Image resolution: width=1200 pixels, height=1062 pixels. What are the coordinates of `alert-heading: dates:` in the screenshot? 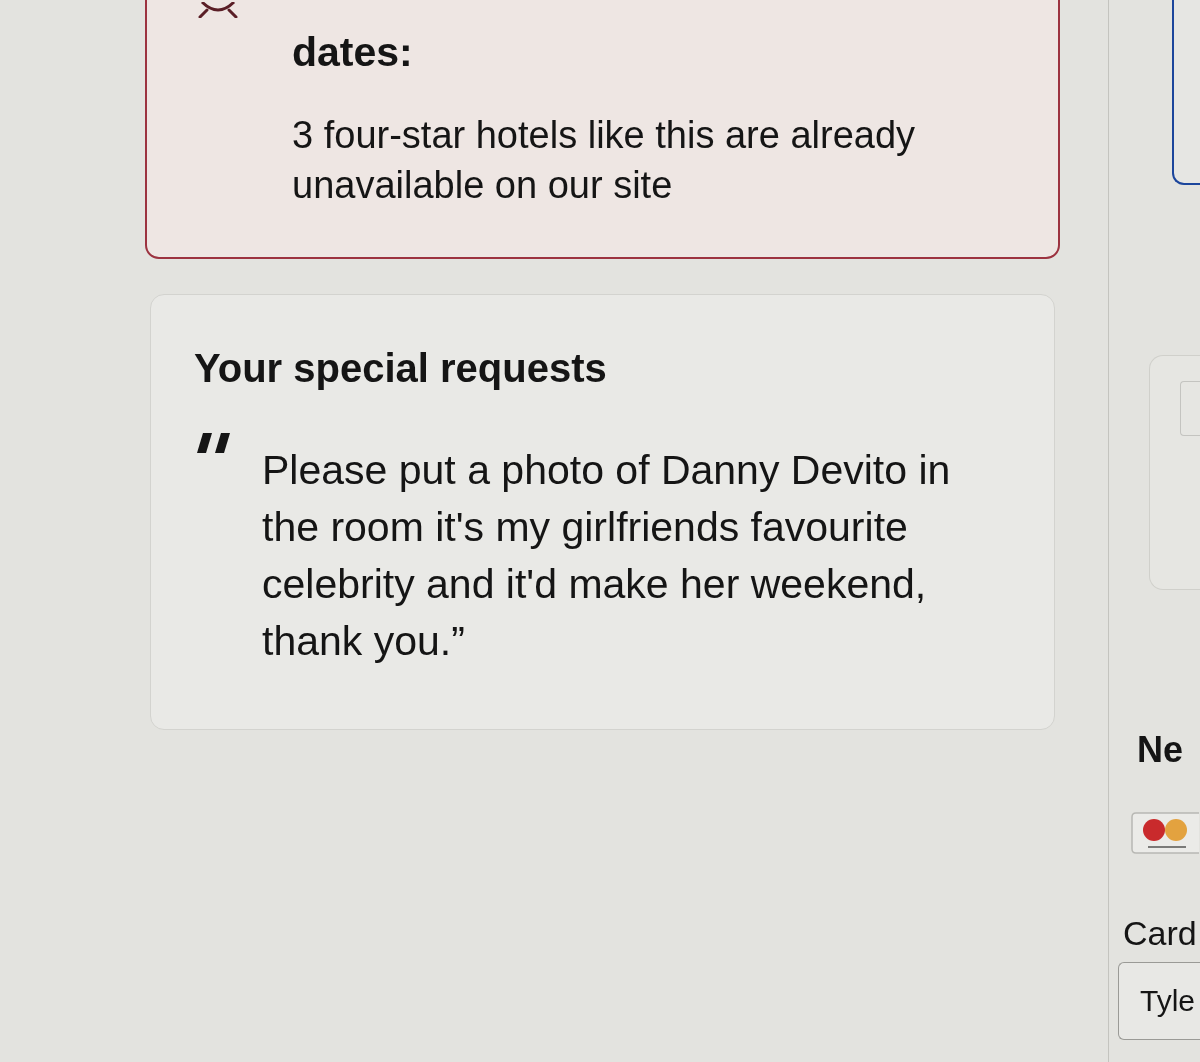 It's located at (353, 52).